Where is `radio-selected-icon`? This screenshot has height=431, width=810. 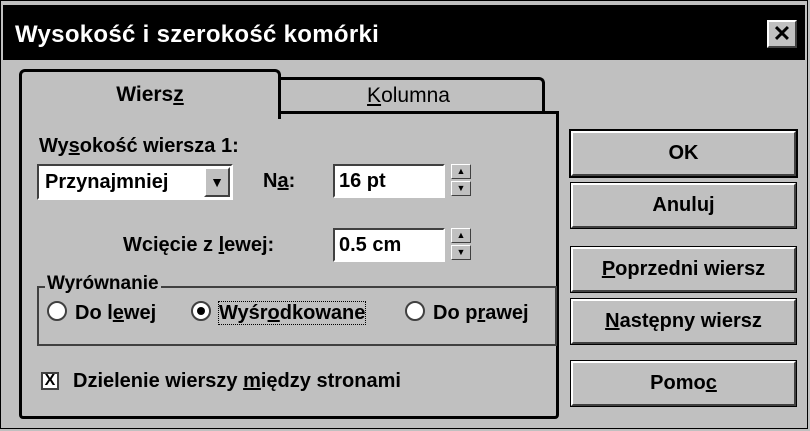
radio-selected-icon is located at coordinates (201, 311).